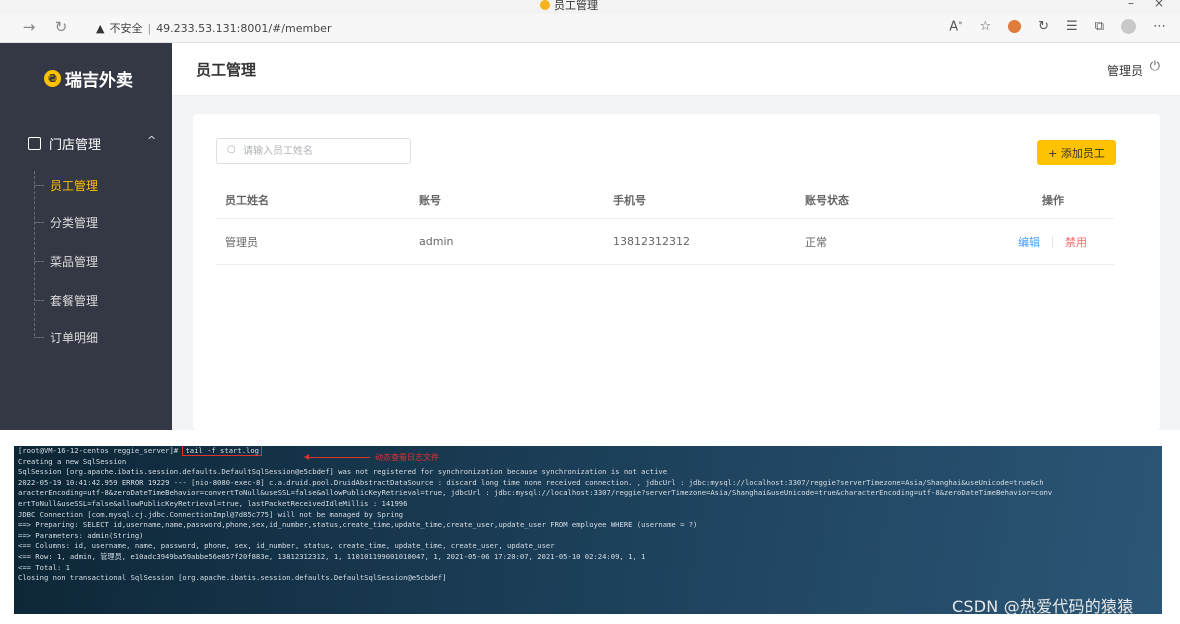 This screenshot has width=1180, height=624. I want to click on sidebar-item-label: 套餐管理, so click(74, 300).